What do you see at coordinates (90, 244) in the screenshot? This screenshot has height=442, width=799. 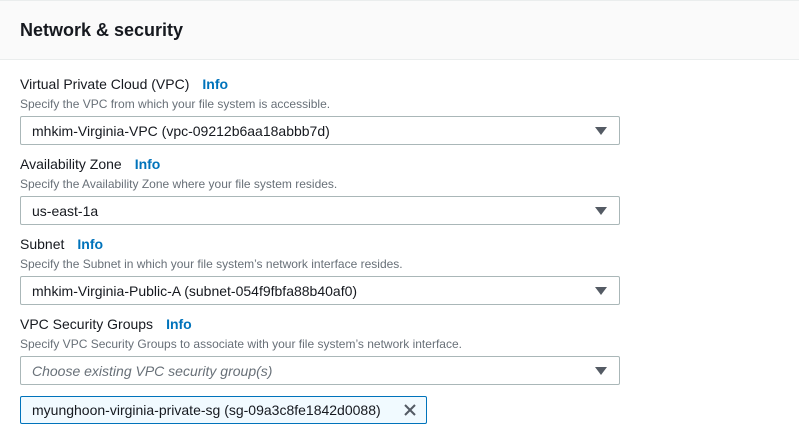 I see `subnet-info-link: Info` at bounding box center [90, 244].